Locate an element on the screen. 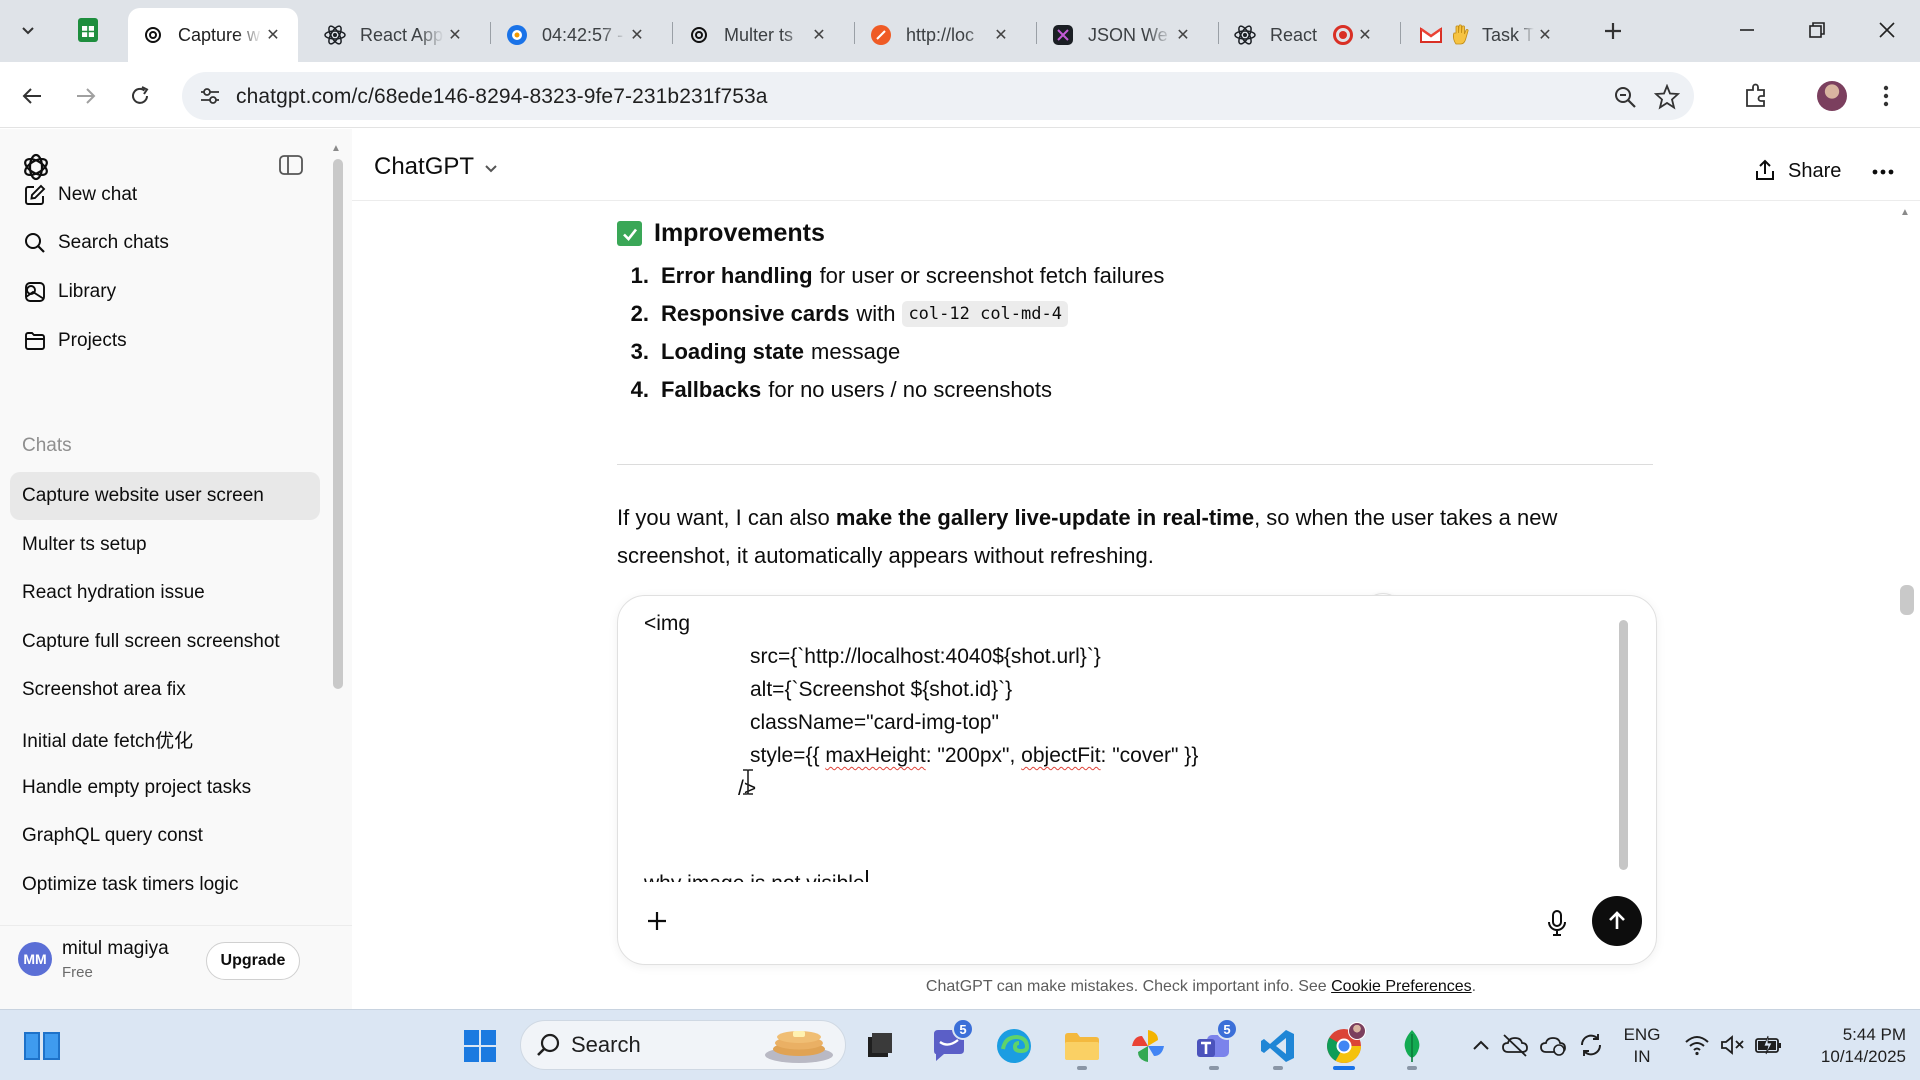 This screenshot has height=1080, width=1920. profile-avatar is located at coordinates (1832, 96).